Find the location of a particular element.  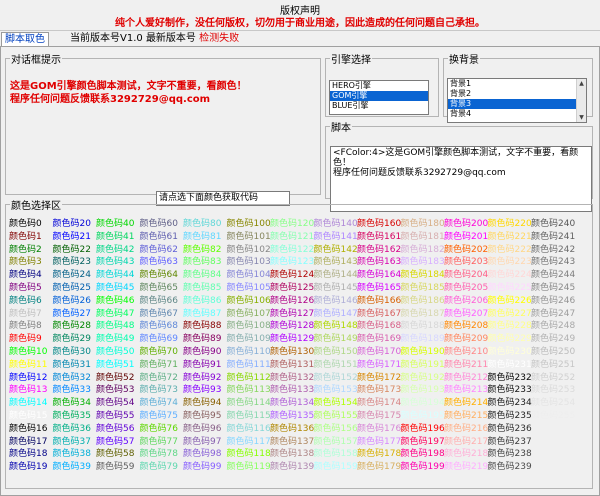

color-code-item: 颜色码131 is located at coordinates (292, 365).